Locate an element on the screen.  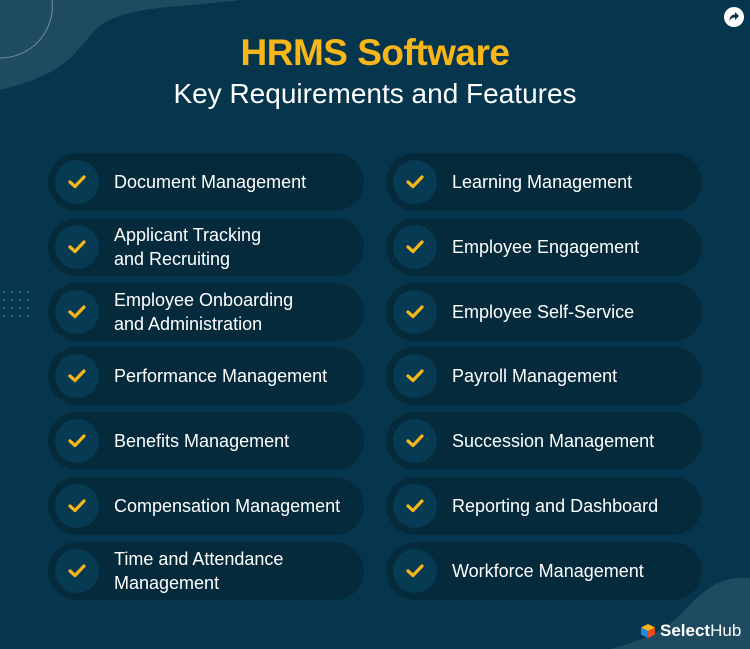
feature-item: Time and Attendance Management is located at coordinates (206, 571).